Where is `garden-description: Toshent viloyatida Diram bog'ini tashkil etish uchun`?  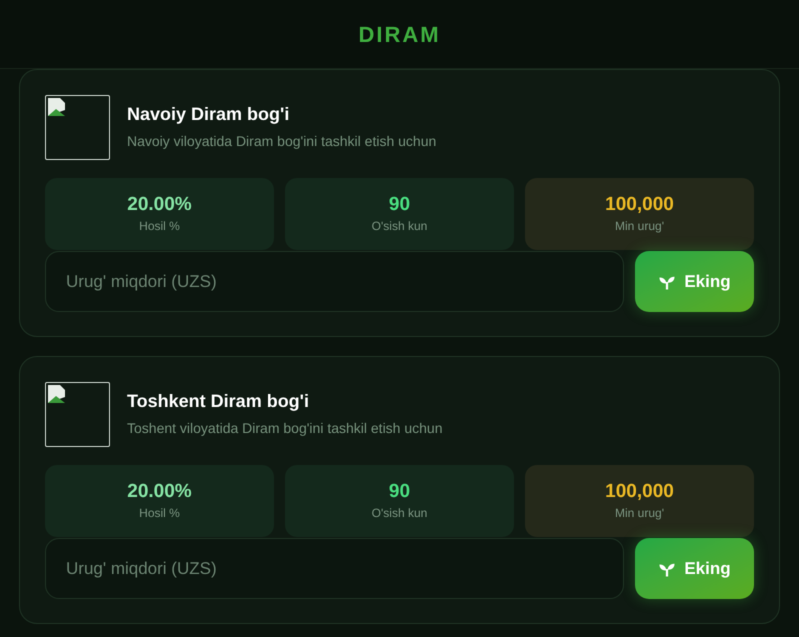
garden-description: Toshent viloyatida Diram bog'ini tashkil etish uchun is located at coordinates (285, 428).